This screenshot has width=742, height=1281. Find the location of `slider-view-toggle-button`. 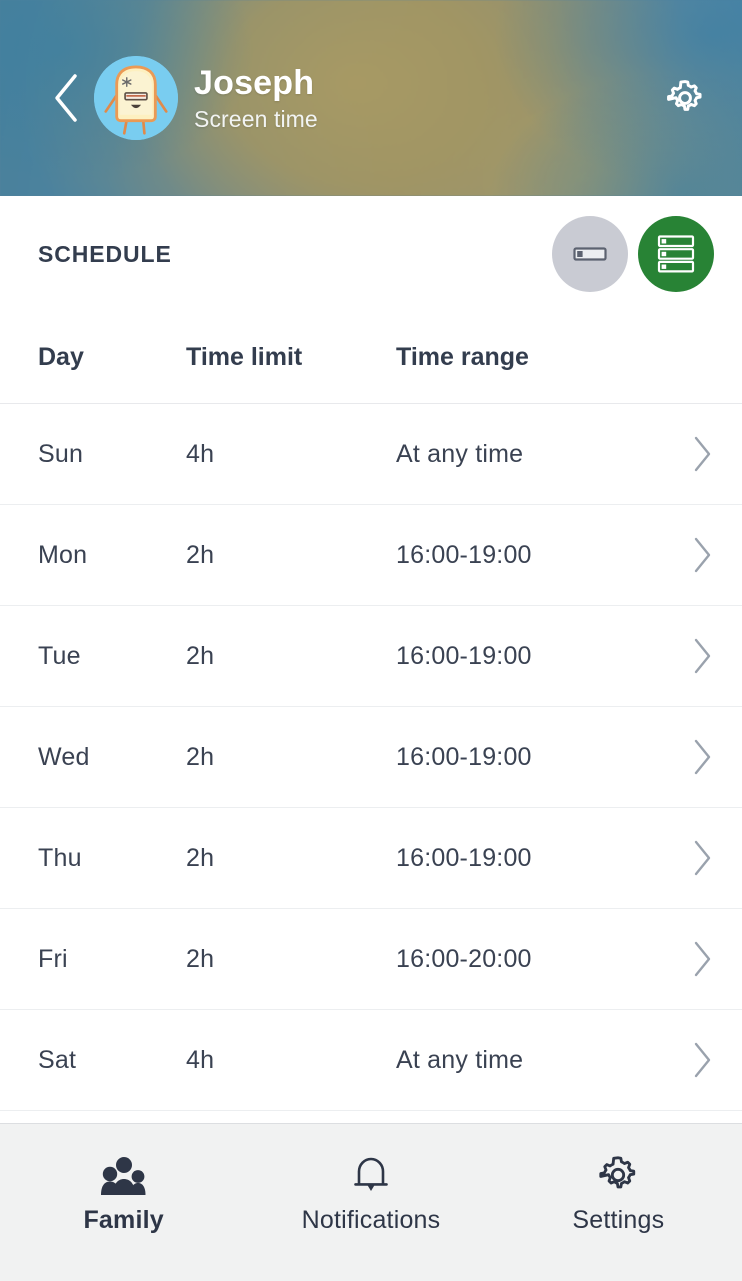

slider-view-toggle-button is located at coordinates (590, 254).